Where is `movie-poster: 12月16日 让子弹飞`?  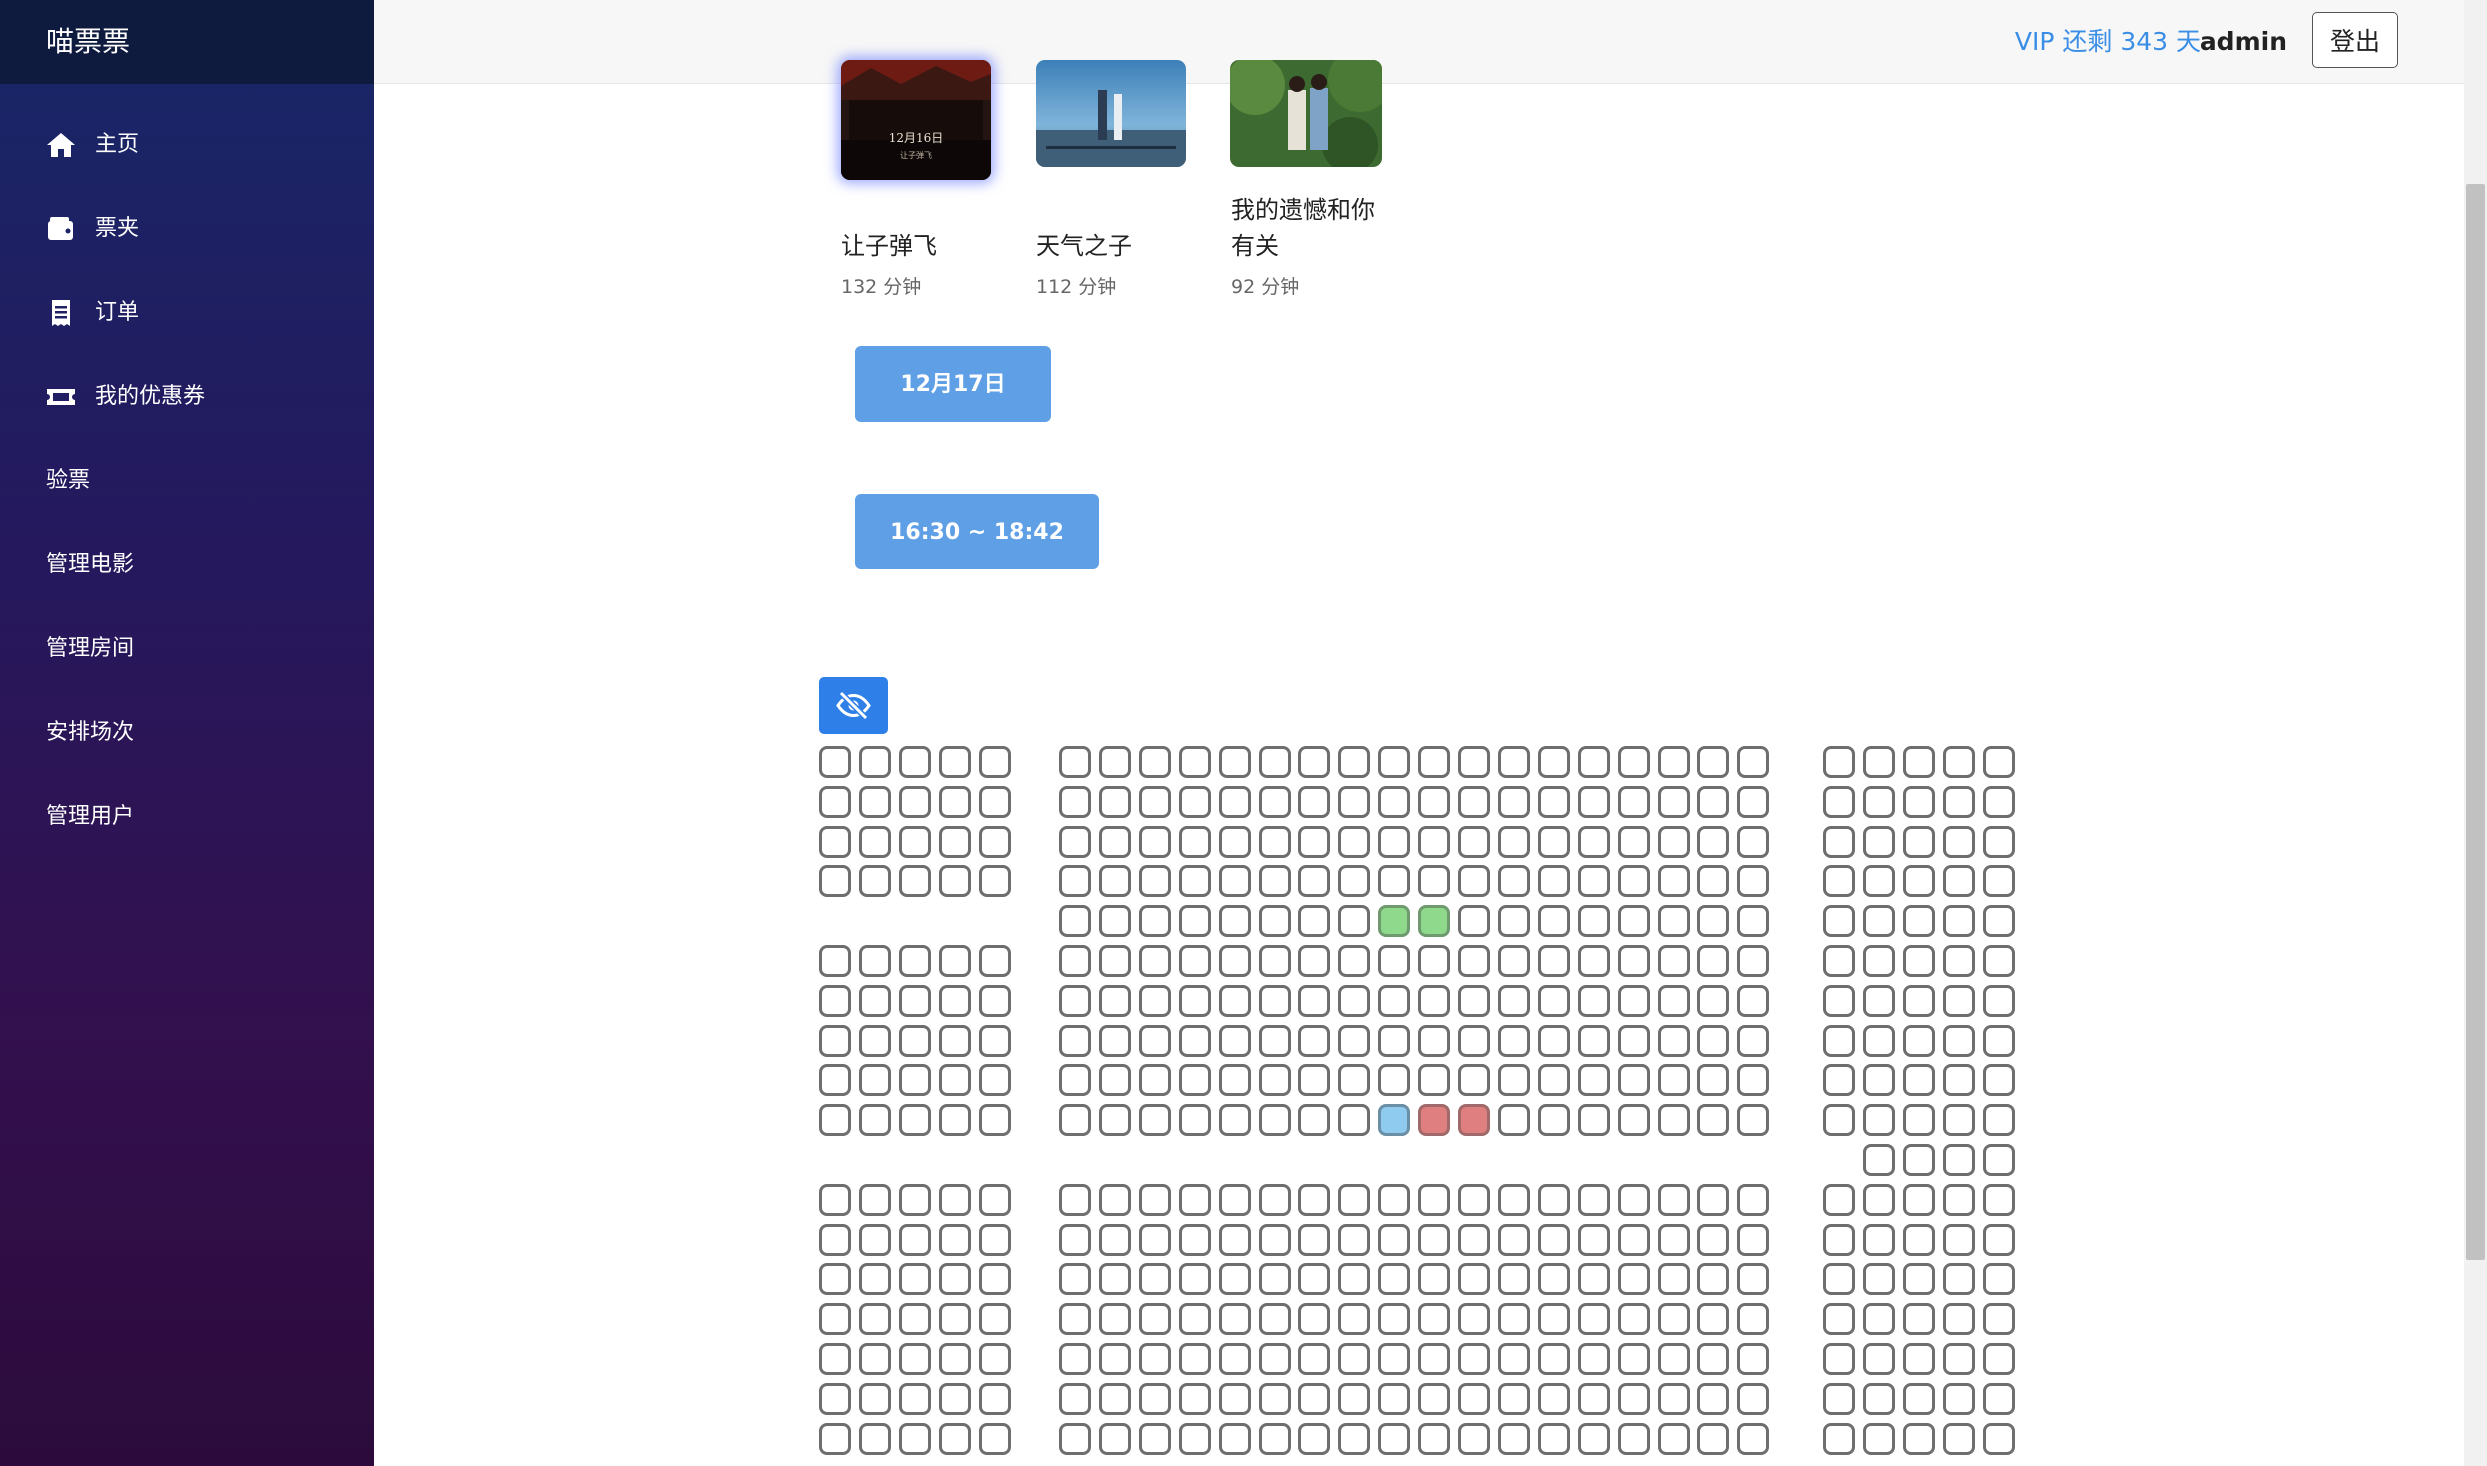 movie-poster: 12月16日 让子弹飞 is located at coordinates (916, 120).